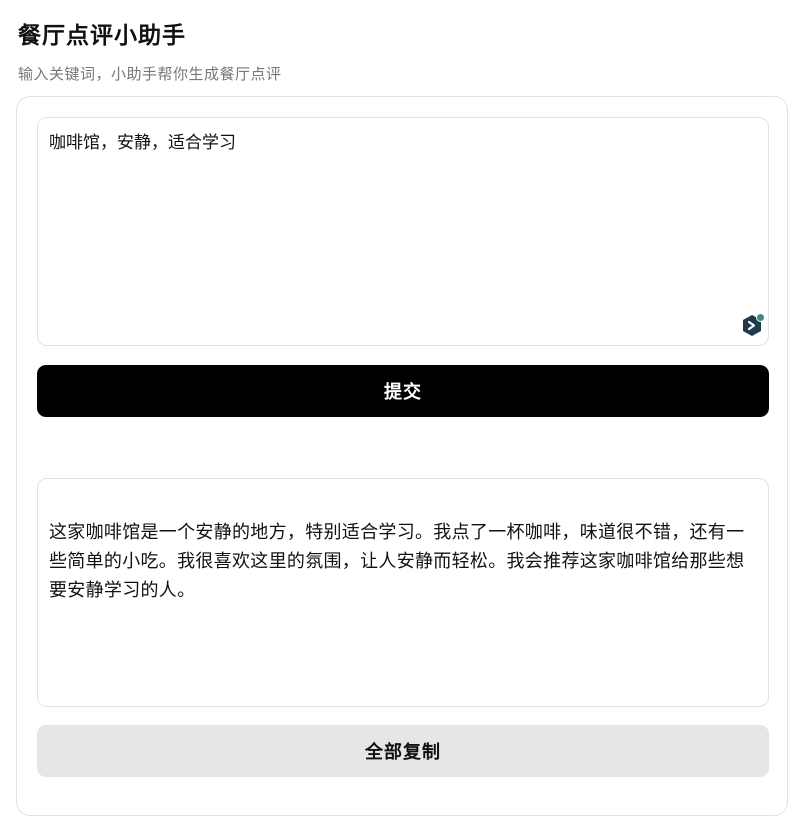 The height and width of the screenshot is (816, 800). Describe the element at coordinates (403, 751) in the screenshot. I see `copy-all-button: 全部复制` at that location.